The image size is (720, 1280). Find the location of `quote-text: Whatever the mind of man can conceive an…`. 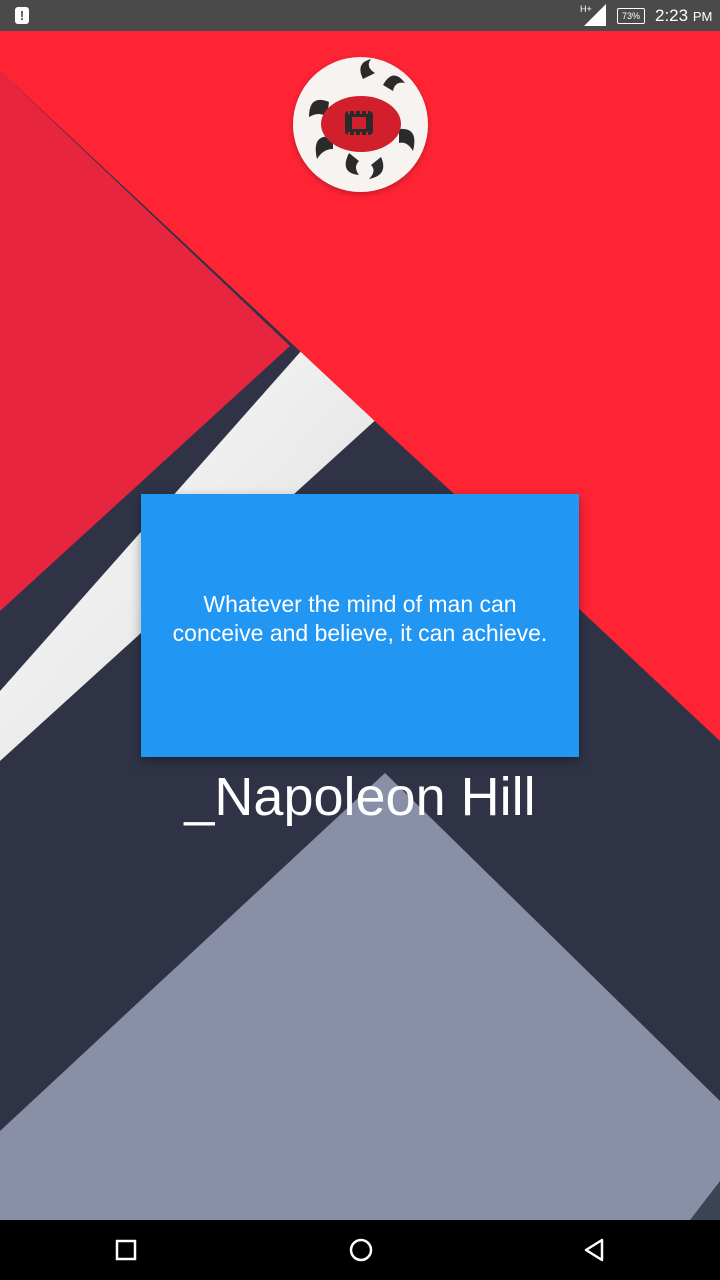

quote-text: Whatever the mind of man can conceive an… is located at coordinates (360, 618).